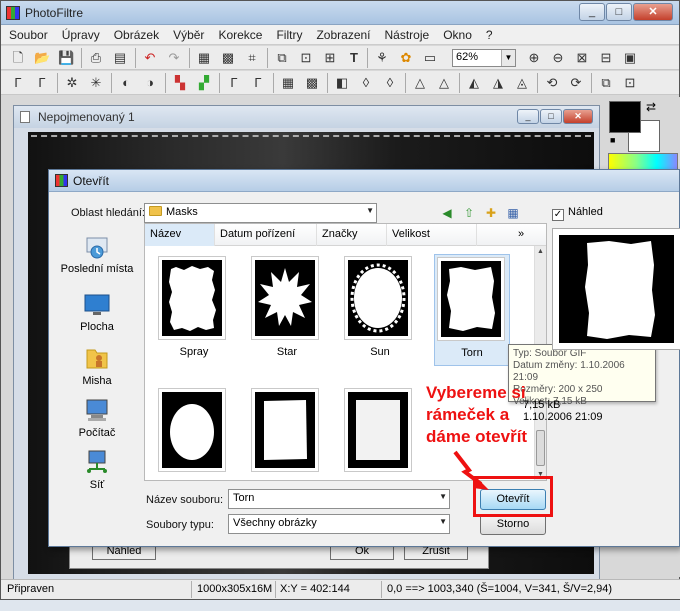  I want to click on menu-vyber: Výběr, so click(187, 34).